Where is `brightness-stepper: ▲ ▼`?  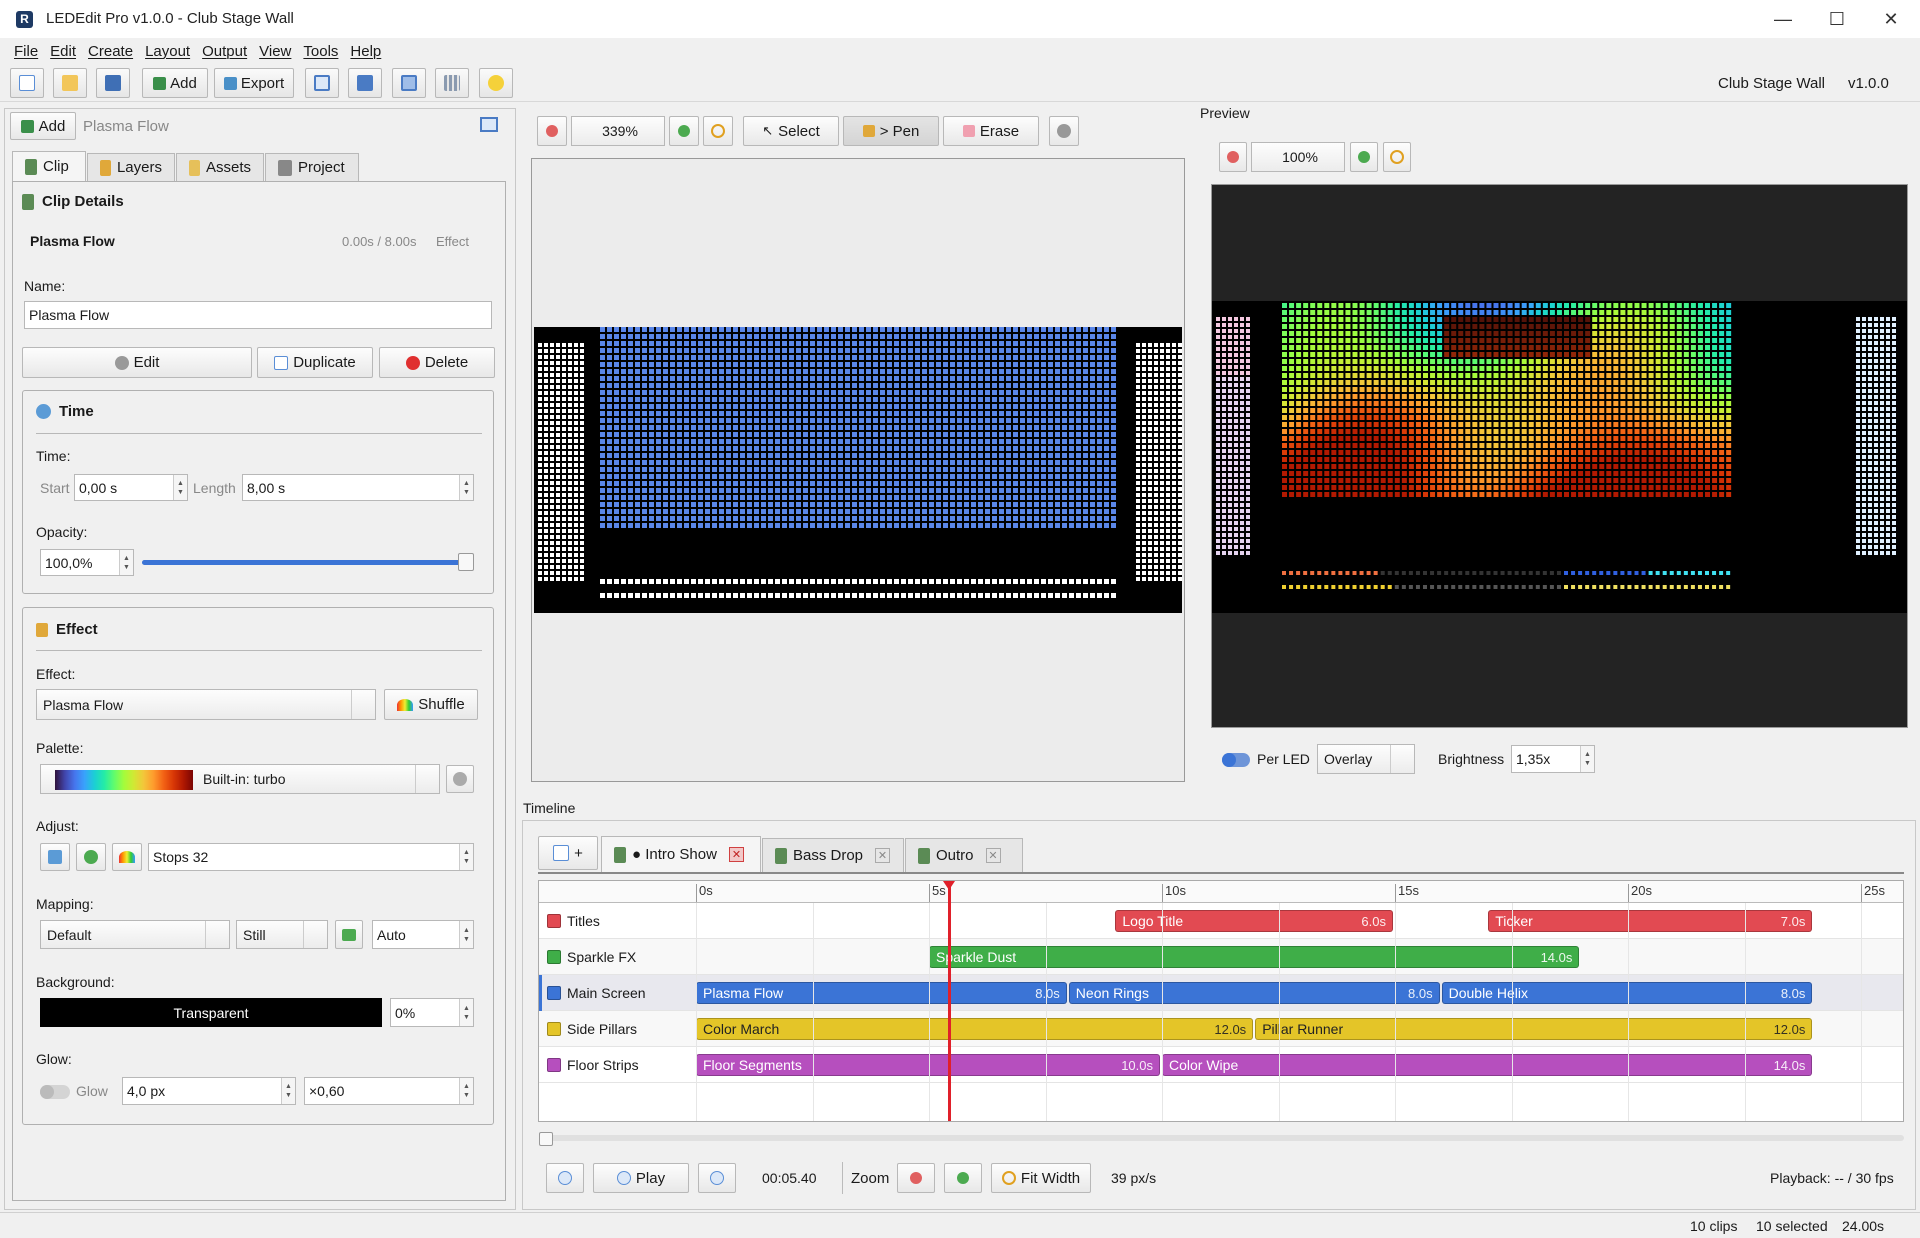 brightness-stepper: ▲ ▼ is located at coordinates (1587, 759).